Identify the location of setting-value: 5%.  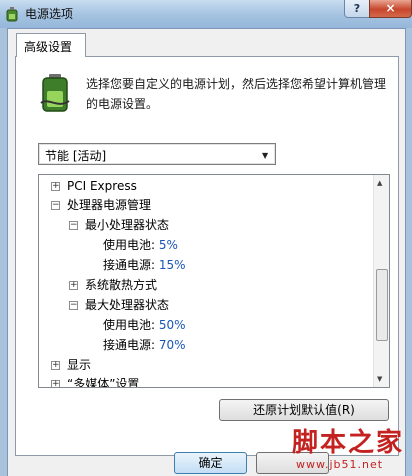
(168, 245).